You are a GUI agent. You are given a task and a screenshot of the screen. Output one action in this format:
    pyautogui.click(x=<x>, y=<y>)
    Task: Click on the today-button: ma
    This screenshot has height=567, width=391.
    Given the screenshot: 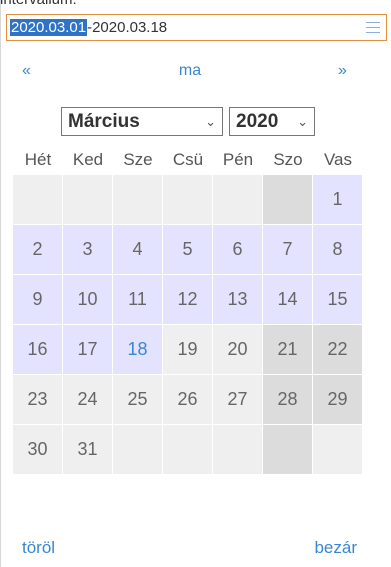 What is the action you would take?
    pyautogui.click(x=190, y=71)
    